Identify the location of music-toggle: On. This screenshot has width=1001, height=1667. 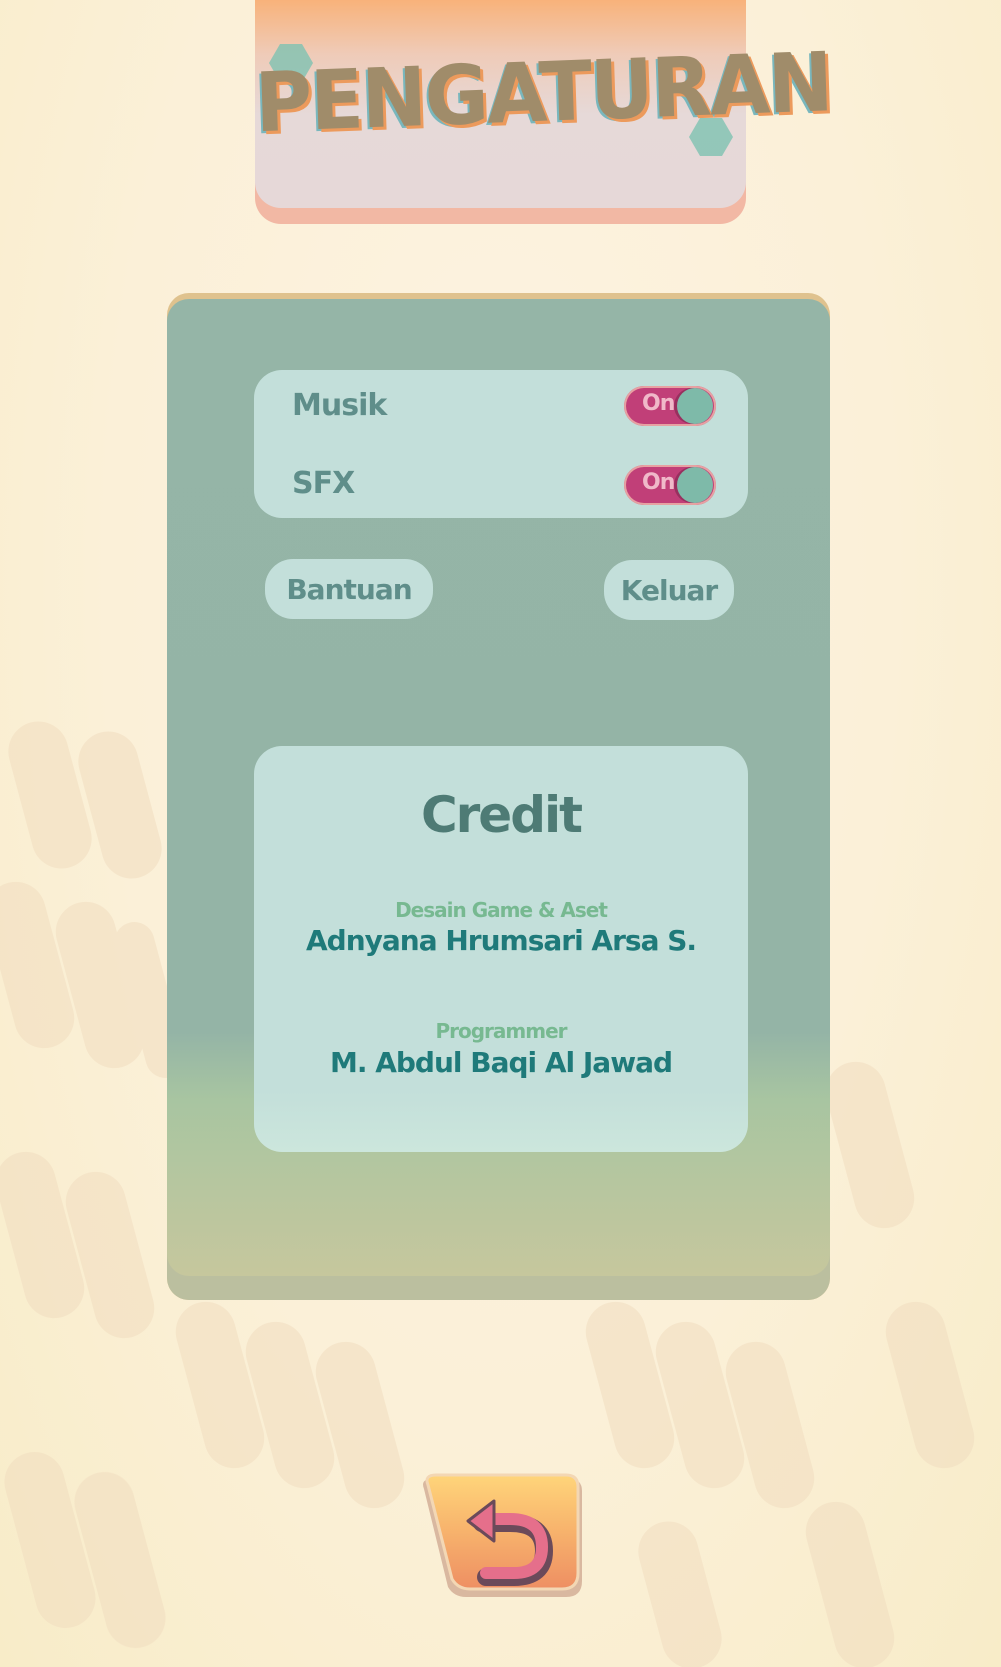
(670, 406).